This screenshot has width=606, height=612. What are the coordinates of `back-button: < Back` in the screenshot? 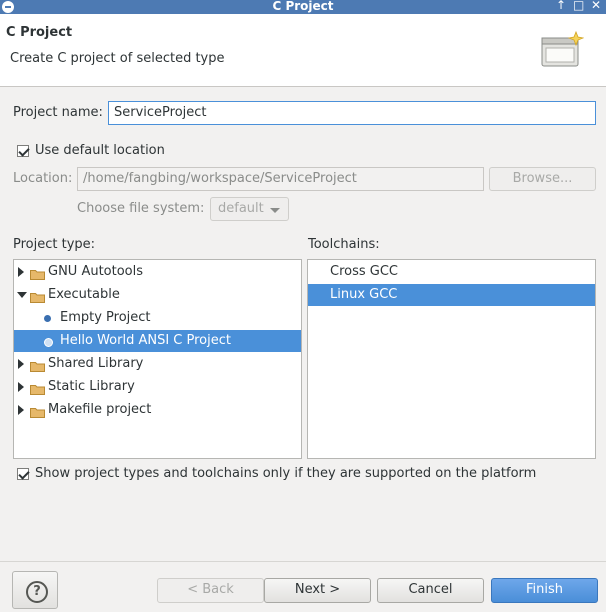 It's located at (210, 590).